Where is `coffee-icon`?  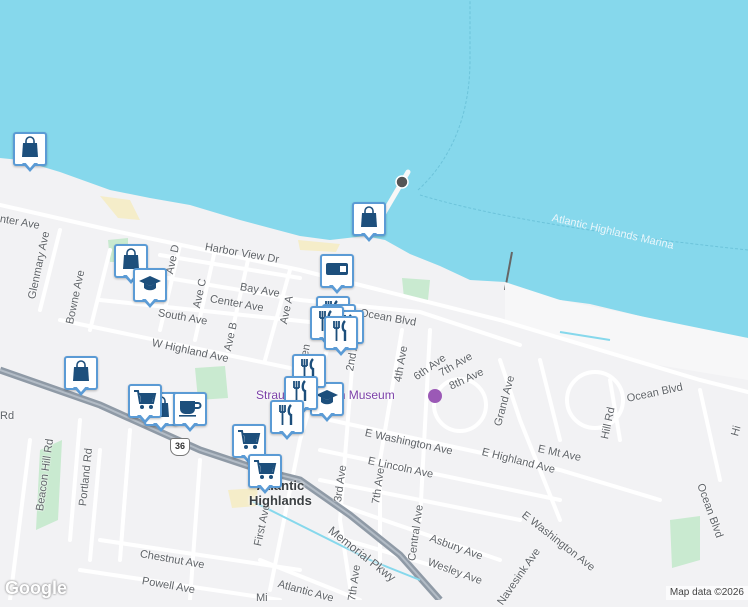
coffee-icon is located at coordinates (190, 409).